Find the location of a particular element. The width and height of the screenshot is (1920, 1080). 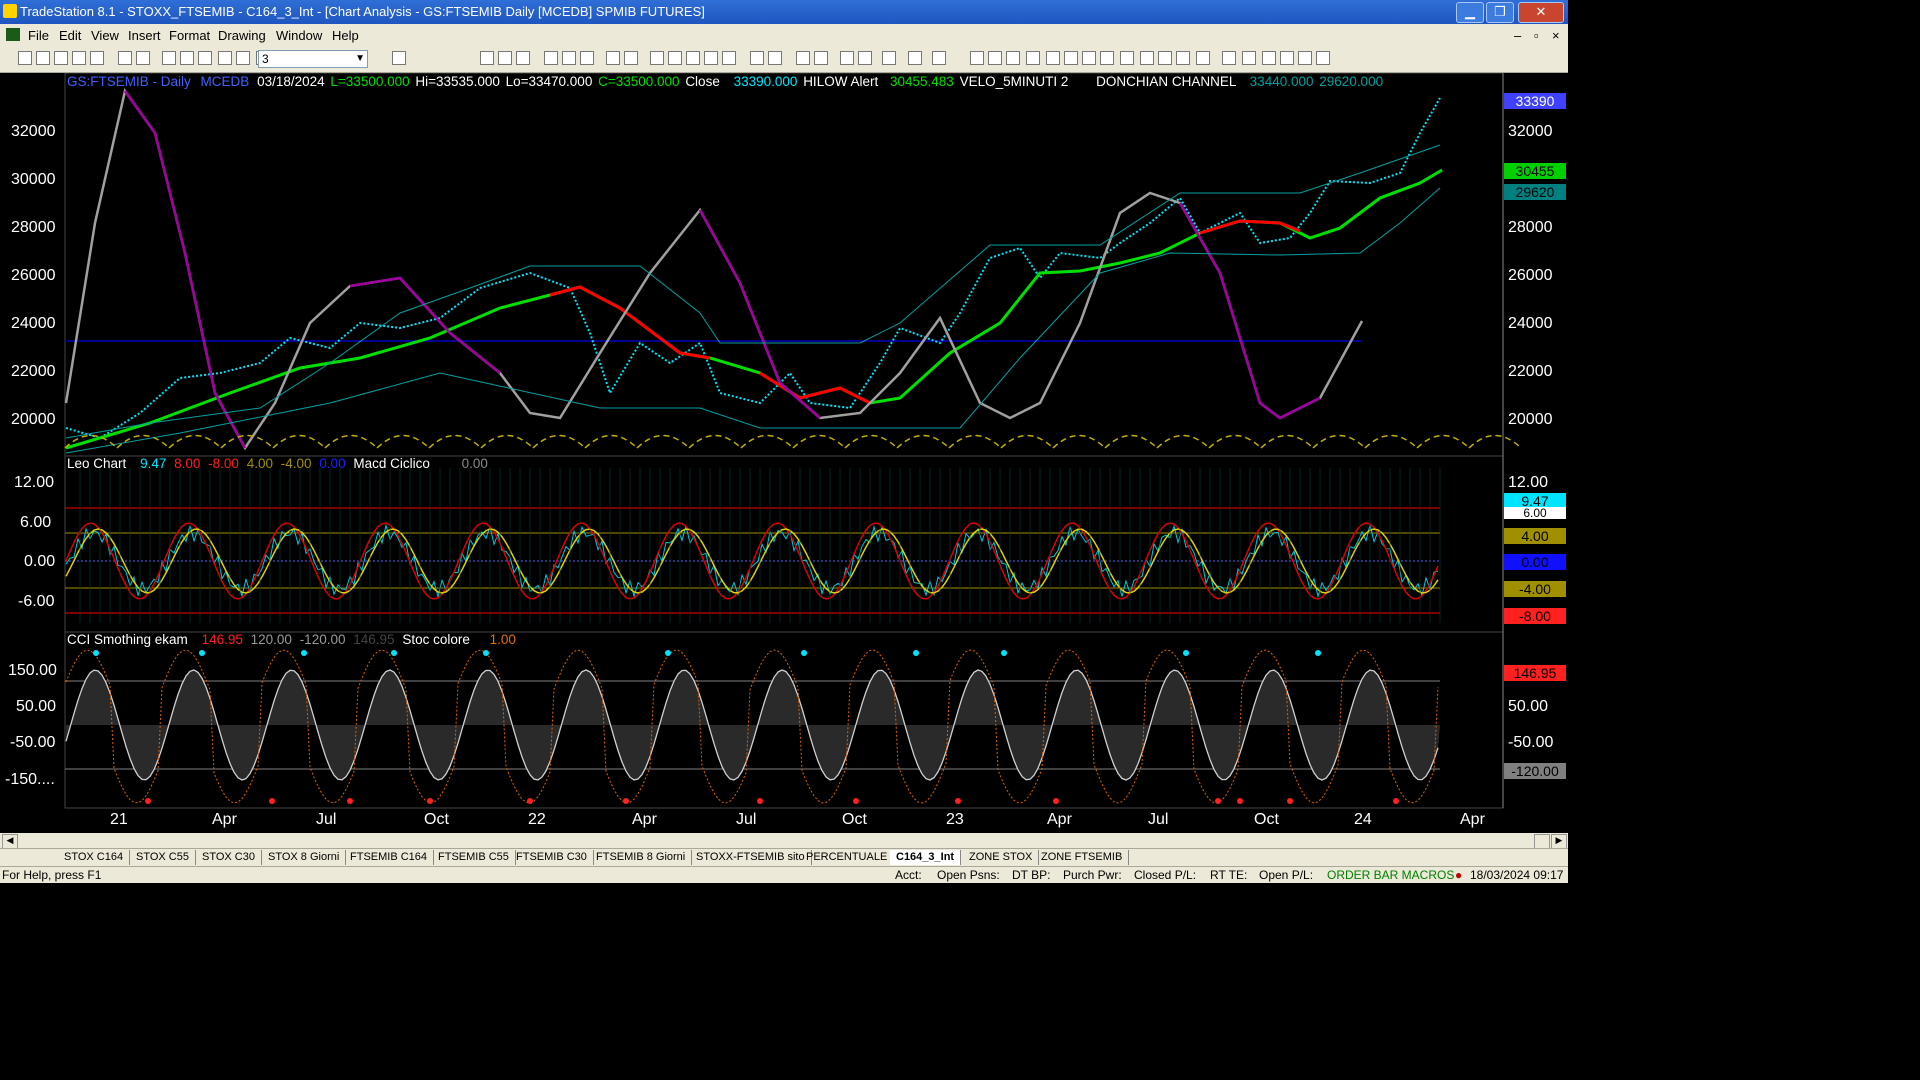

x-tick-1: Apr is located at coordinates (224, 819).